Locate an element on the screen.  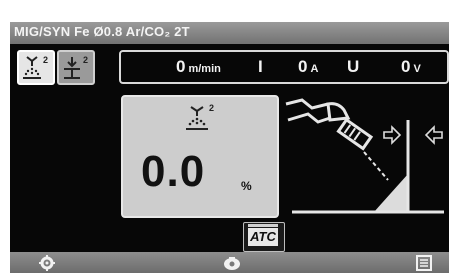
short-arc-mode-button: 2 is located at coordinates (76, 67).